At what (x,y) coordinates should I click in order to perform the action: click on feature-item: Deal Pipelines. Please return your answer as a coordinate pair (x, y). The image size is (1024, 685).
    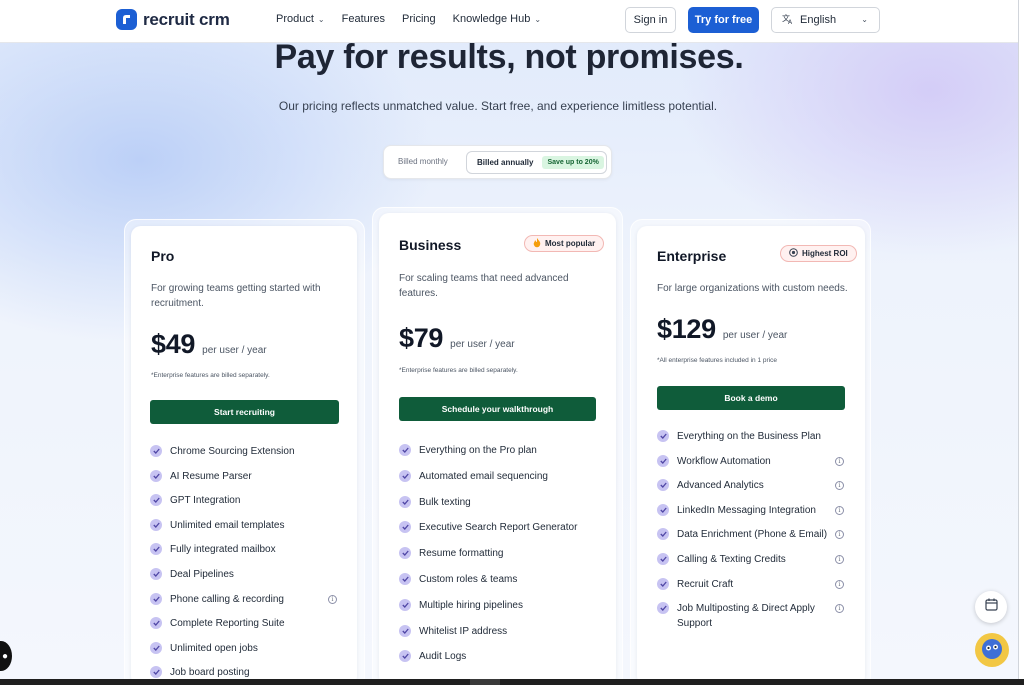
    Looking at the image, I should click on (247, 574).